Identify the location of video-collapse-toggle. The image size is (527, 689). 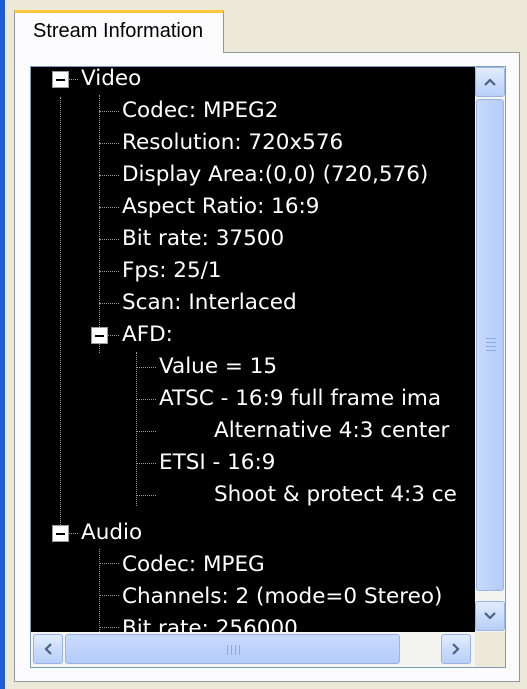
(60, 79).